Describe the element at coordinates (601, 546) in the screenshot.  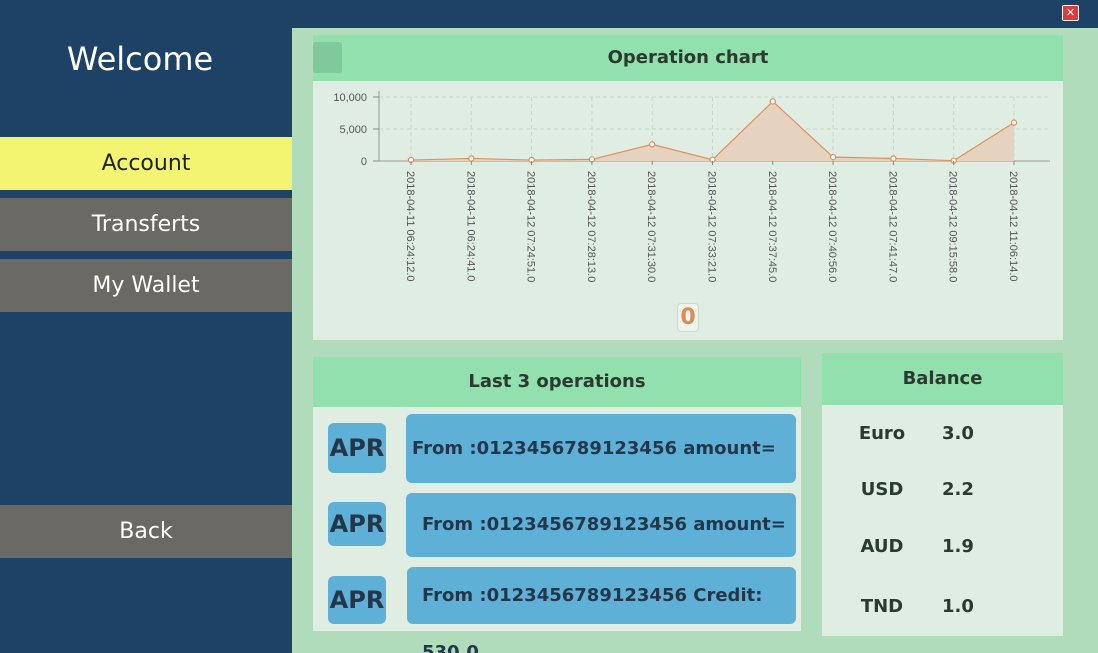
I see `operation-item: From :0123456789123456 amount= 560.2` at that location.